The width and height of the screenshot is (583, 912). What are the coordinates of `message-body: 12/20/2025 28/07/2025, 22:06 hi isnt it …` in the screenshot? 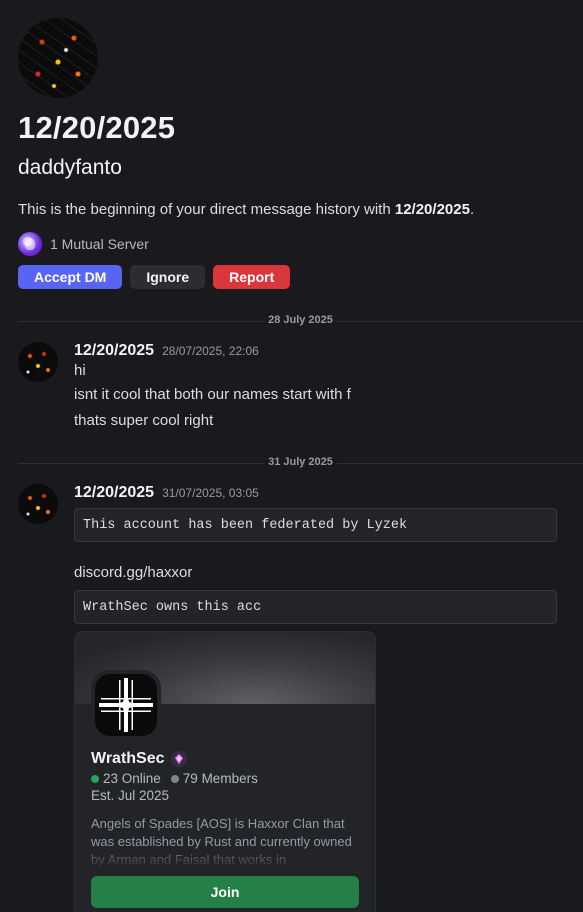 It's located at (328, 388).